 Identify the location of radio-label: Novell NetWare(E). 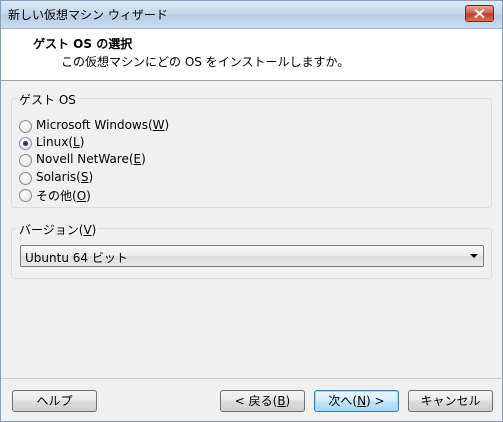
(91, 159).